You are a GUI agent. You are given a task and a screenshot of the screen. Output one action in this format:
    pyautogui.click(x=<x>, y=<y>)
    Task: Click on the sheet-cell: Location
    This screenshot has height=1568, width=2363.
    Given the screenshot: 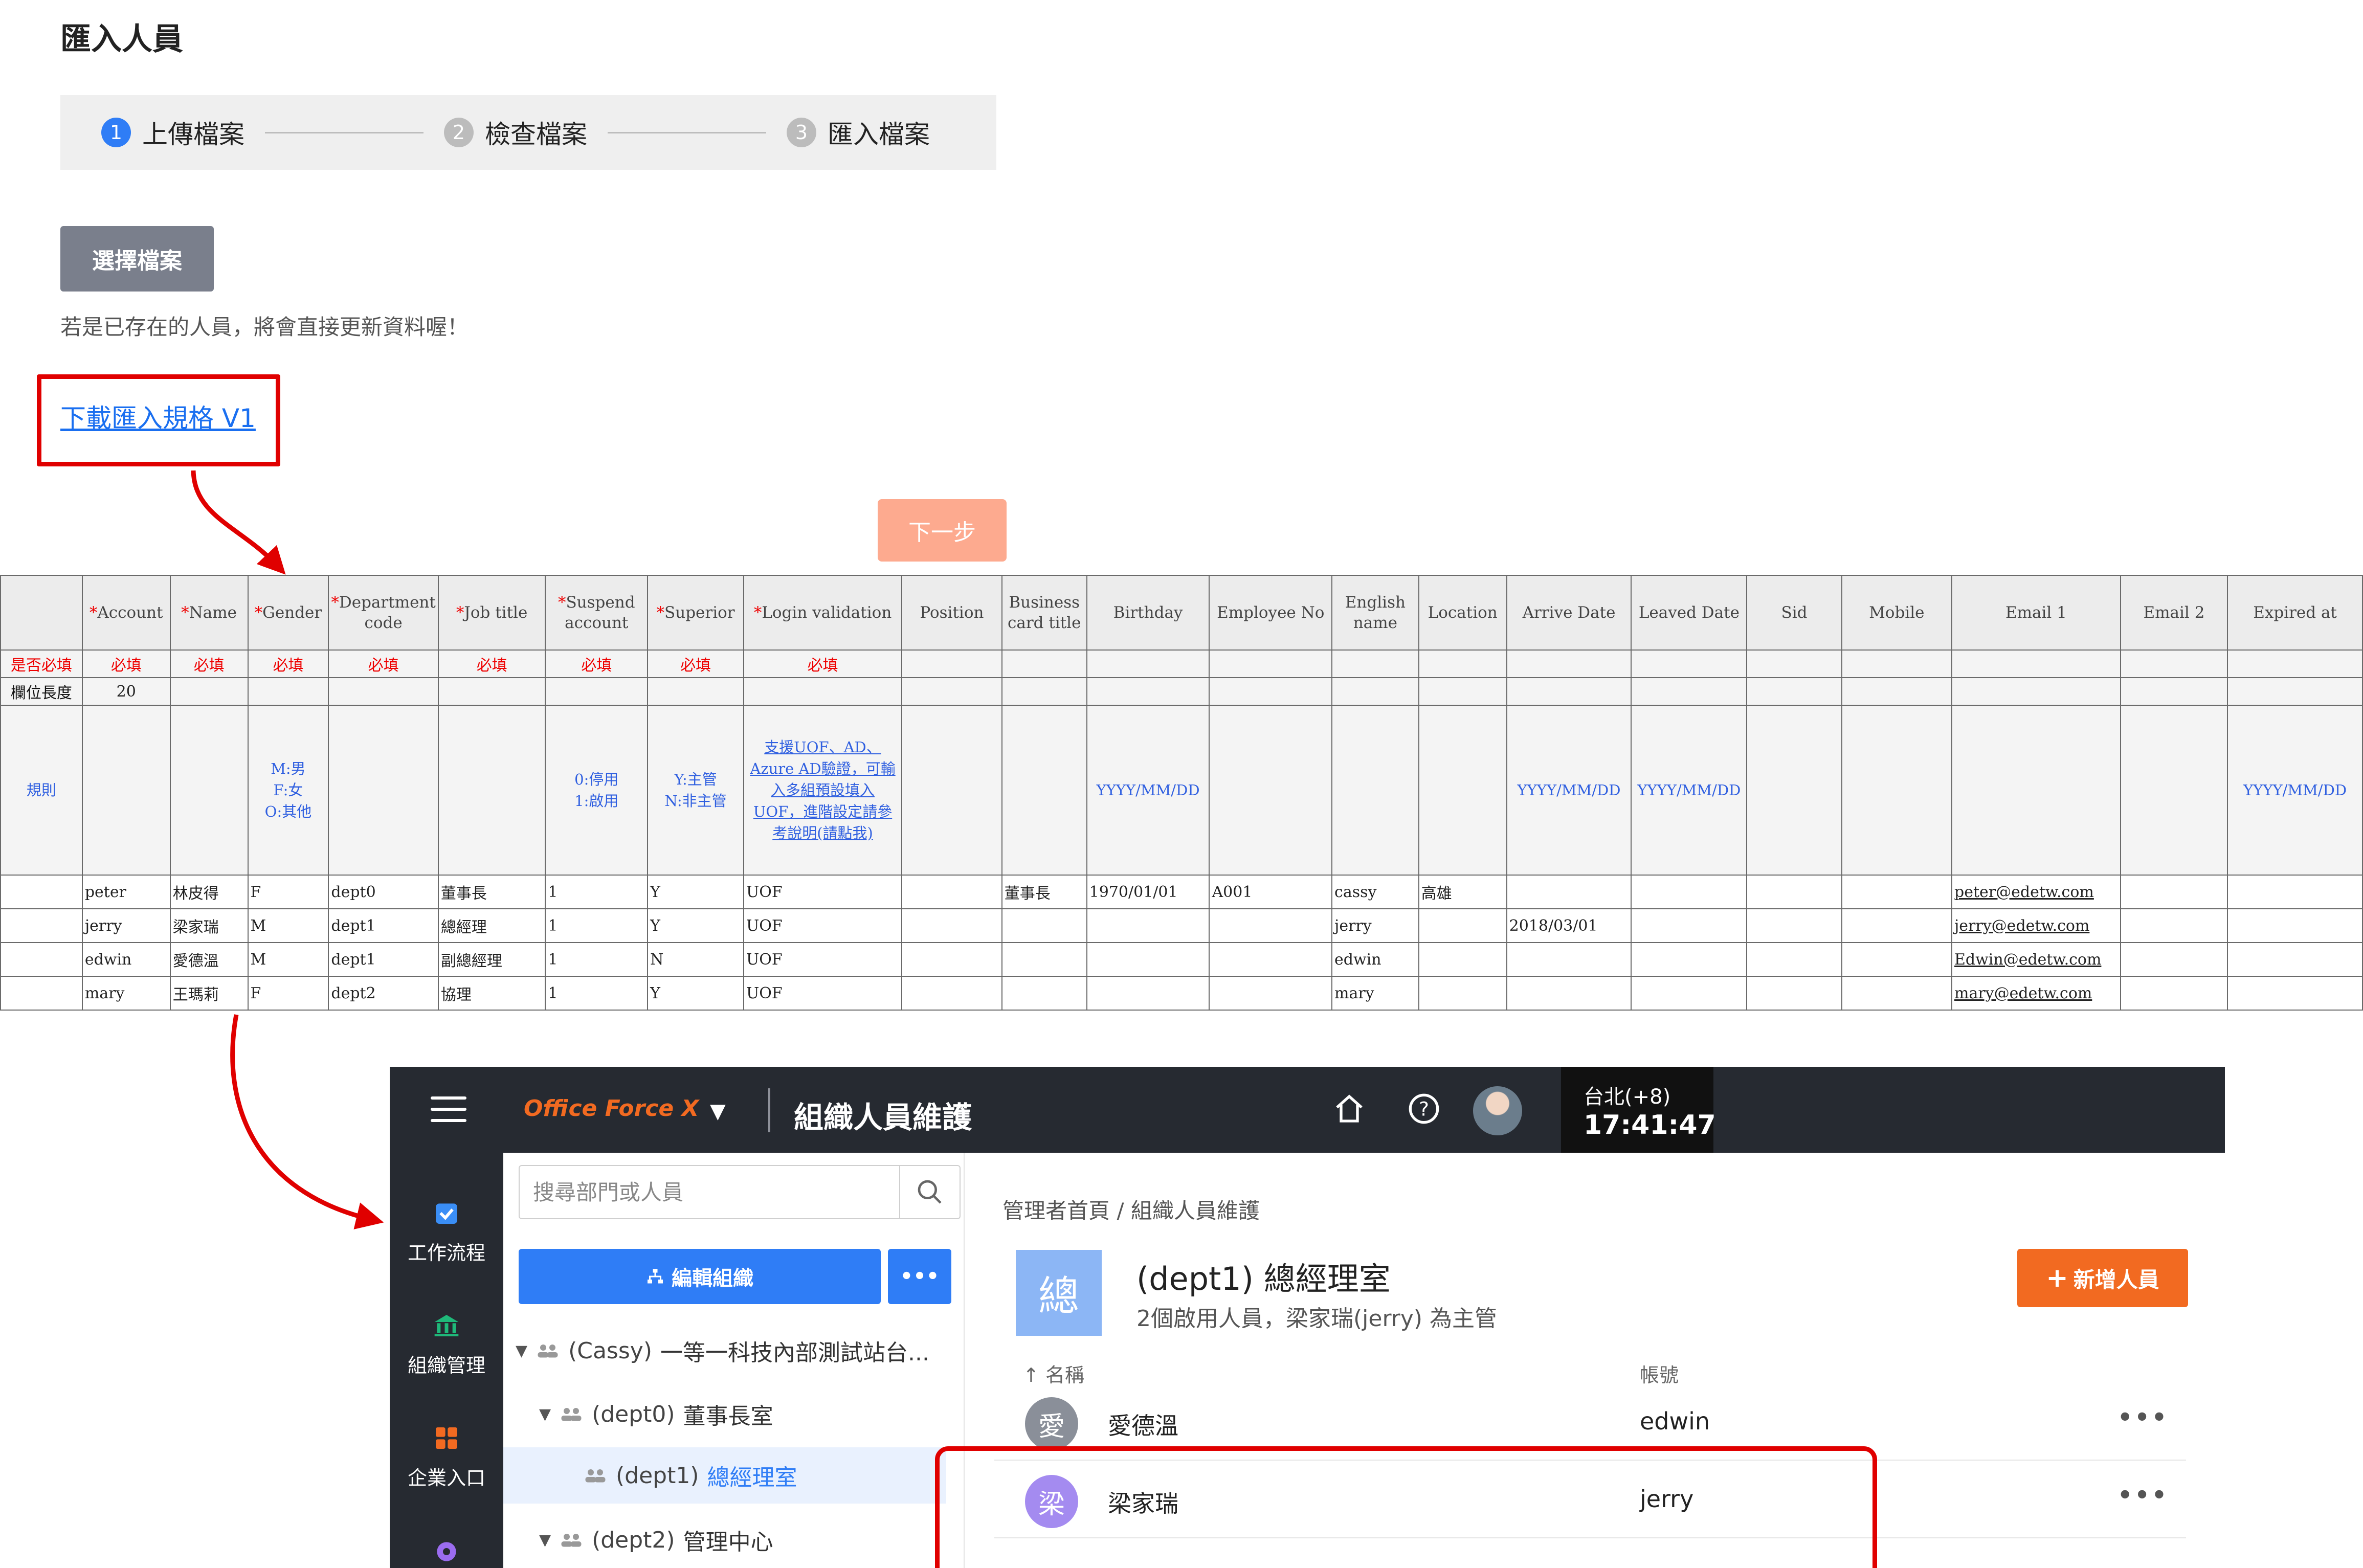 What is the action you would take?
    pyautogui.click(x=1463, y=613)
    